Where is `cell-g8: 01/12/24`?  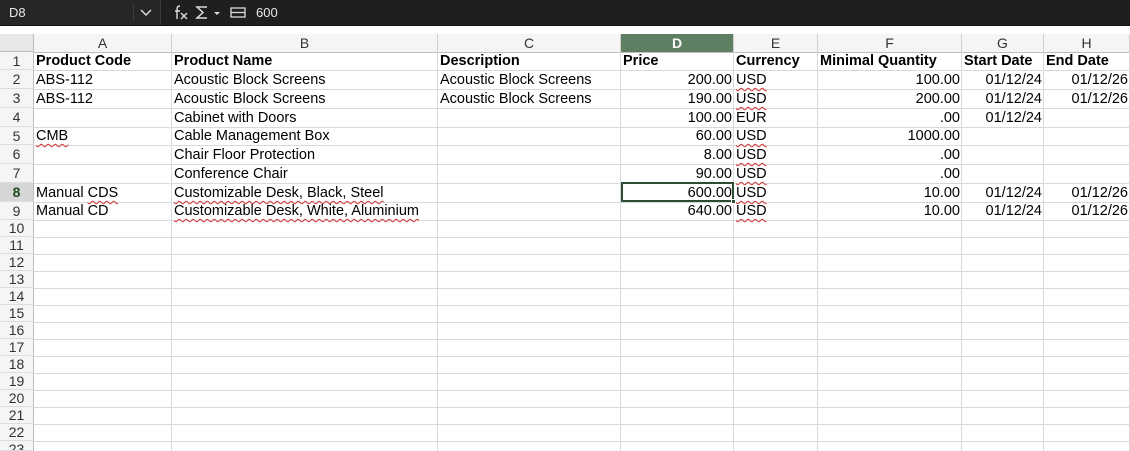 cell-g8: 01/12/24 is located at coordinates (1003, 193).